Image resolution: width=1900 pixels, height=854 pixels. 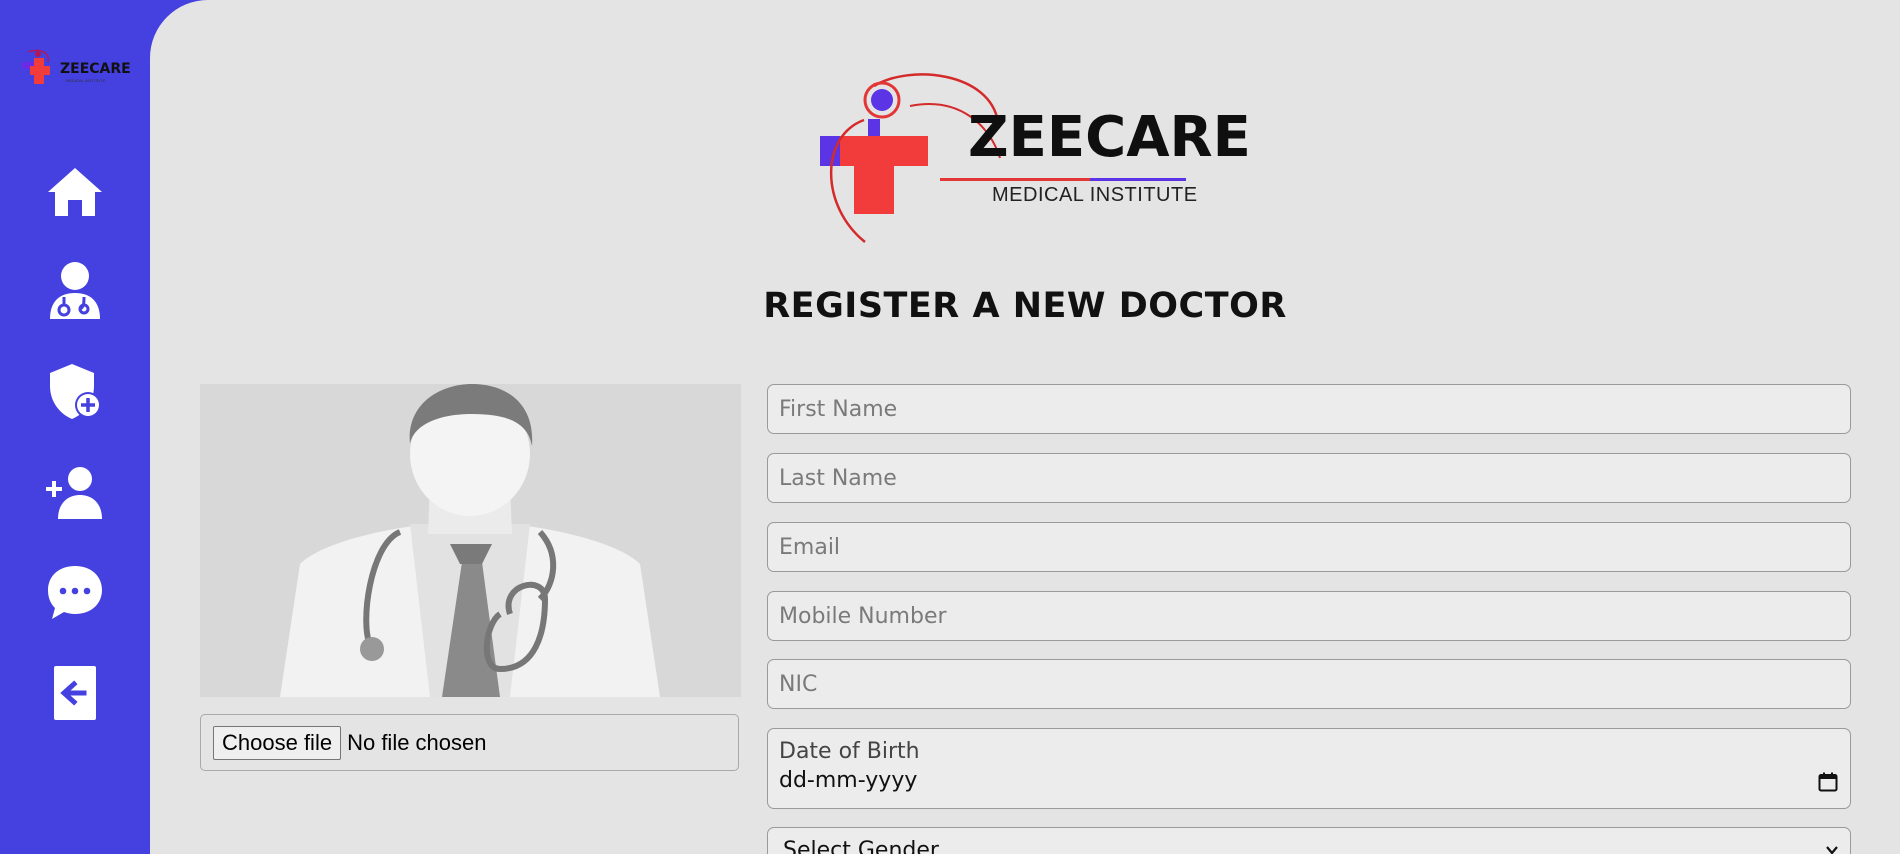 I want to click on nic-input, so click(x=1309, y=684).